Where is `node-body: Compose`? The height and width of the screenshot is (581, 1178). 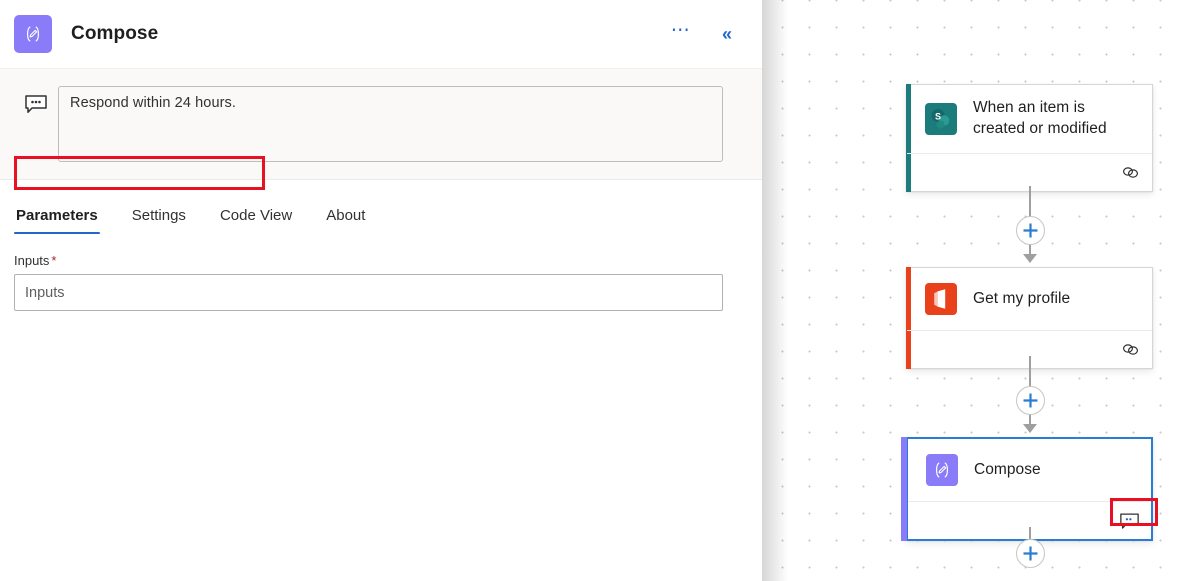
node-body: Compose is located at coordinates (1029, 470).